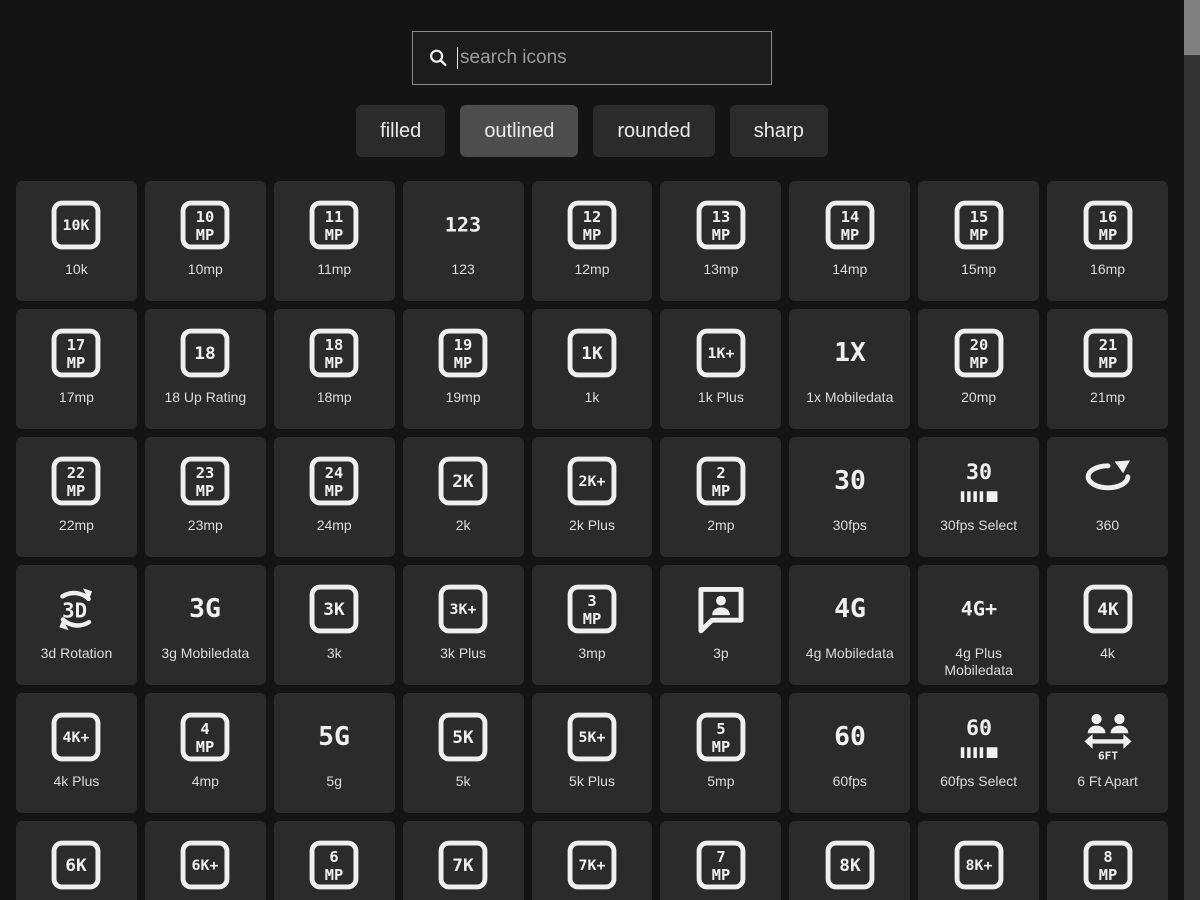 The height and width of the screenshot is (900, 1200). What do you see at coordinates (1108, 269) in the screenshot?
I see `icon-label: 16mp` at bounding box center [1108, 269].